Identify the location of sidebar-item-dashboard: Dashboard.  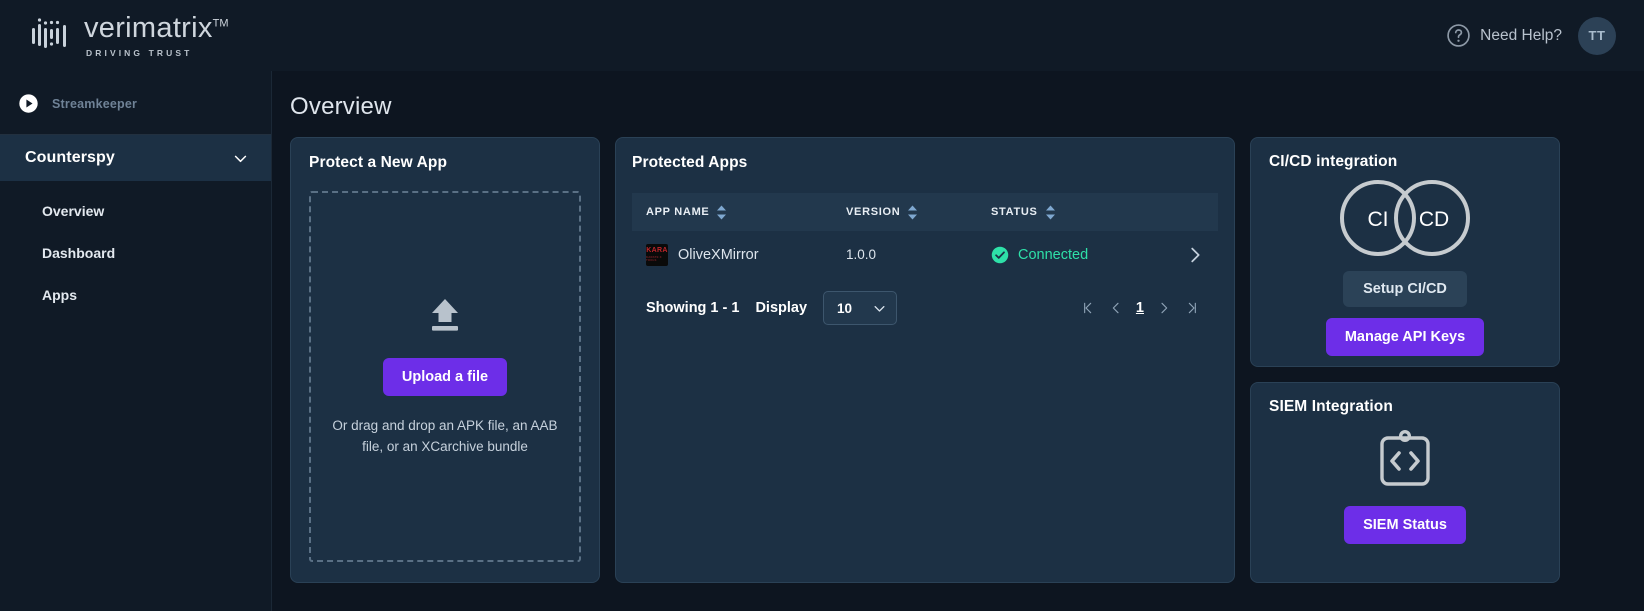
(135, 253).